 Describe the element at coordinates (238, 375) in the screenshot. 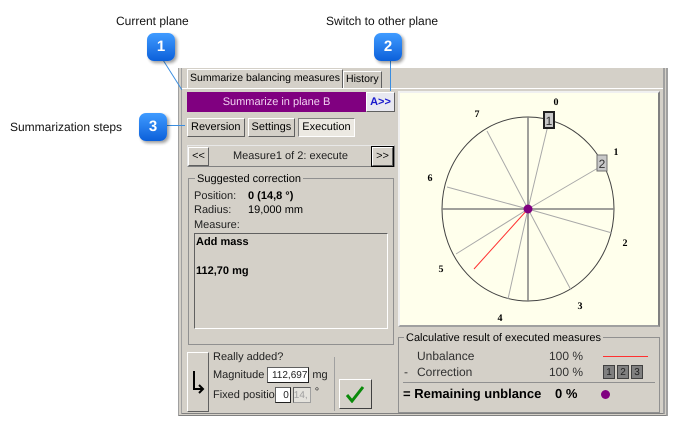

I see `magnitude-label: Magnitude` at that location.